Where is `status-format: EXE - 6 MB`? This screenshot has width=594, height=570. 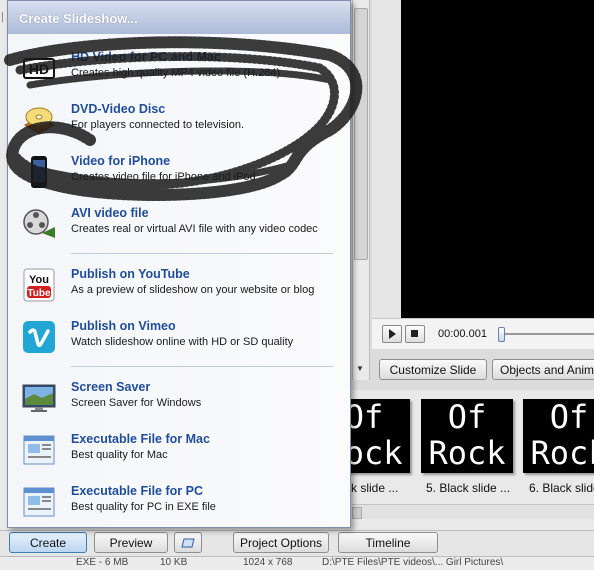 status-format: EXE - 6 MB is located at coordinates (102, 562).